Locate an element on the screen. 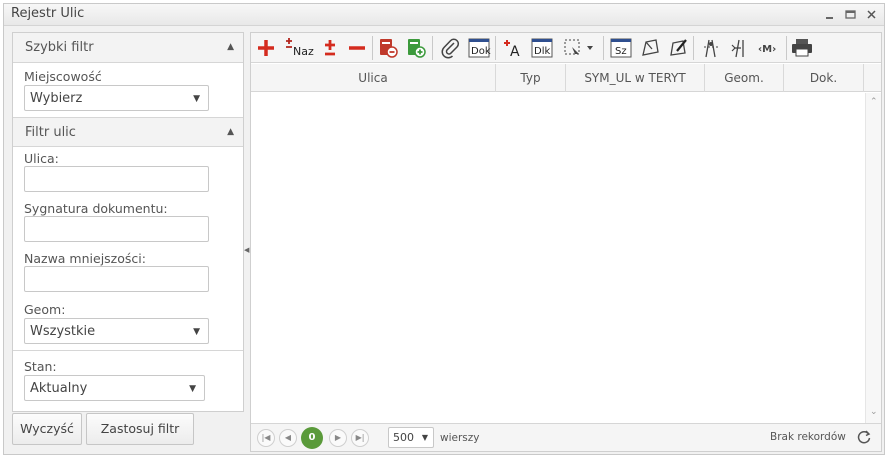 The image size is (888, 460). street-filter-title: Filtr ulic is located at coordinates (50, 132).